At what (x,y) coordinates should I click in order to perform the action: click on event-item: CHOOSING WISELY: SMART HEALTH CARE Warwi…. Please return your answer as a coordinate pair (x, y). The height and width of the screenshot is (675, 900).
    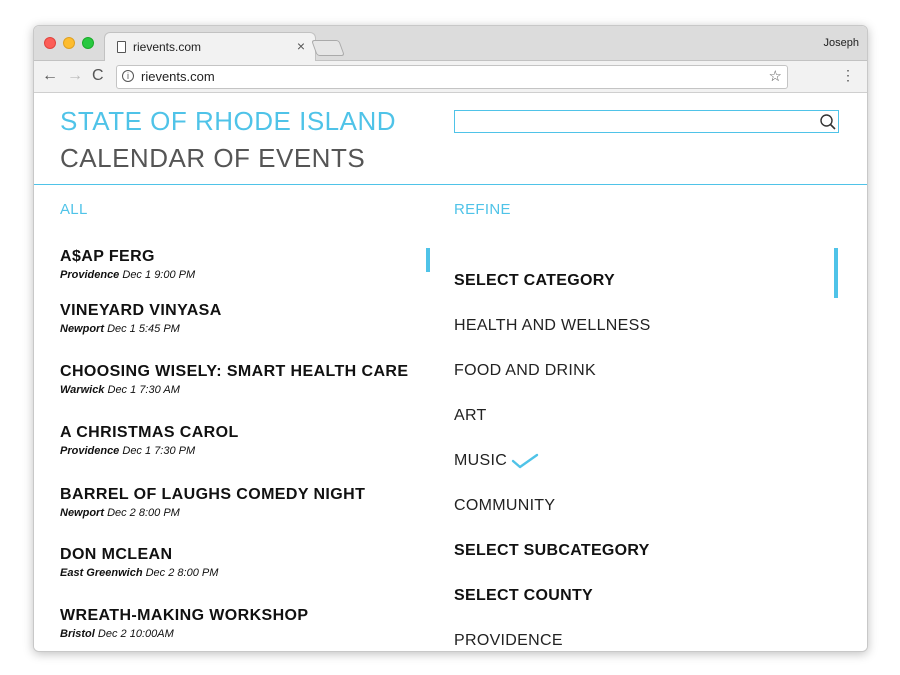
    Looking at the image, I should click on (245, 379).